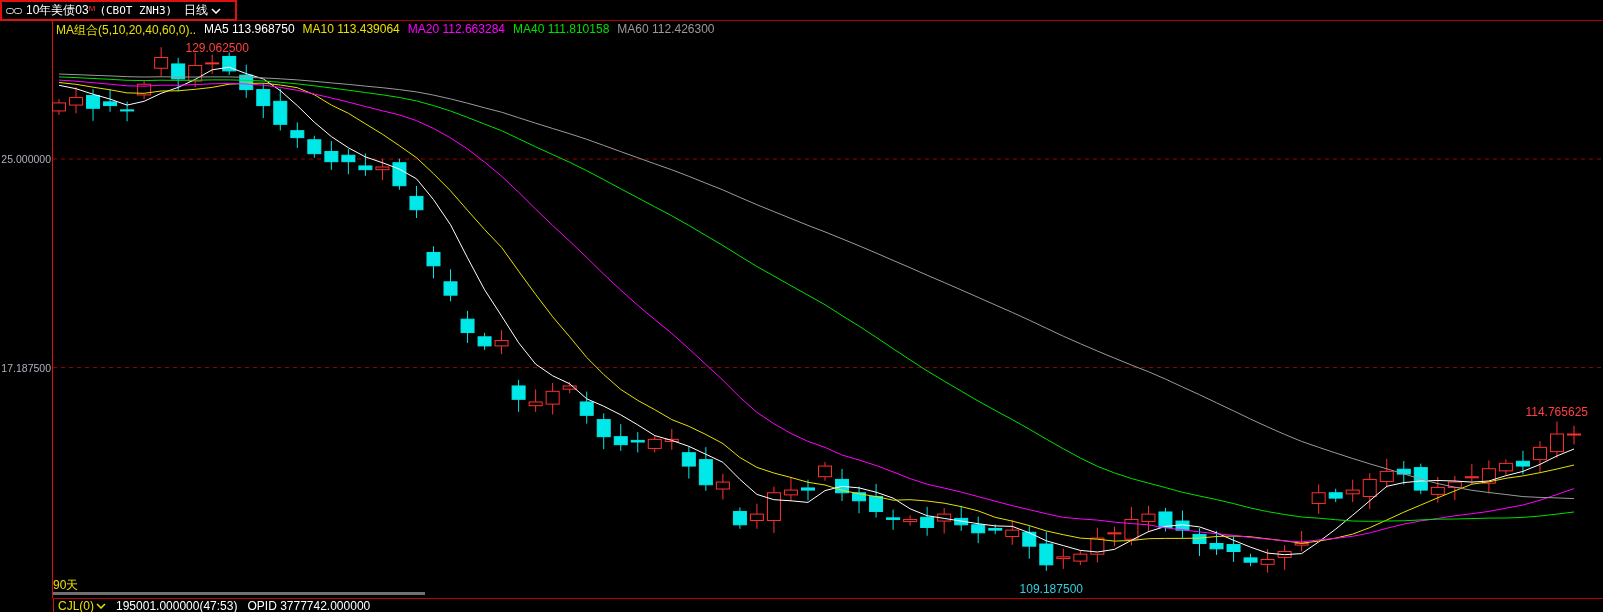 The image size is (1603, 612). Describe the element at coordinates (249, 30) in the screenshot. I see `moving-average-reading: MA5 113.968750` at that location.